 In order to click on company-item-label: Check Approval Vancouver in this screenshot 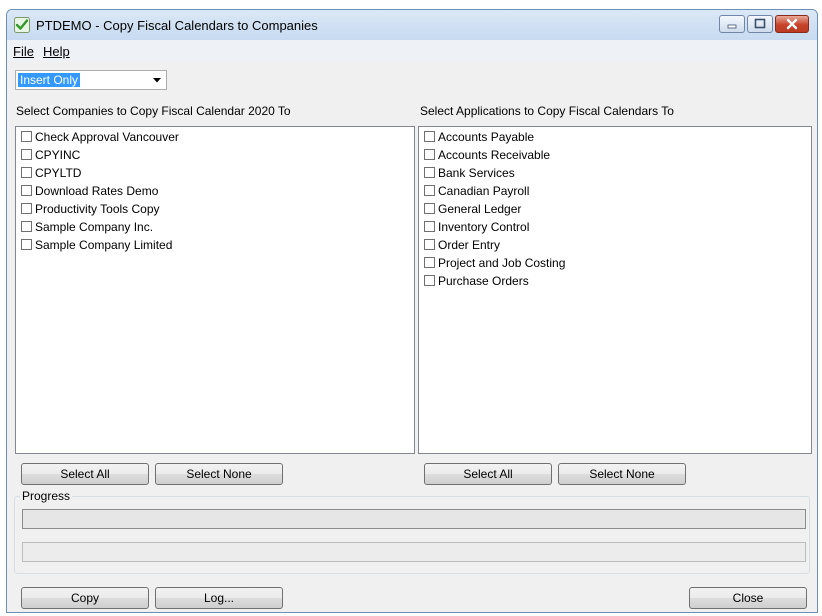, I will do `click(107, 137)`.